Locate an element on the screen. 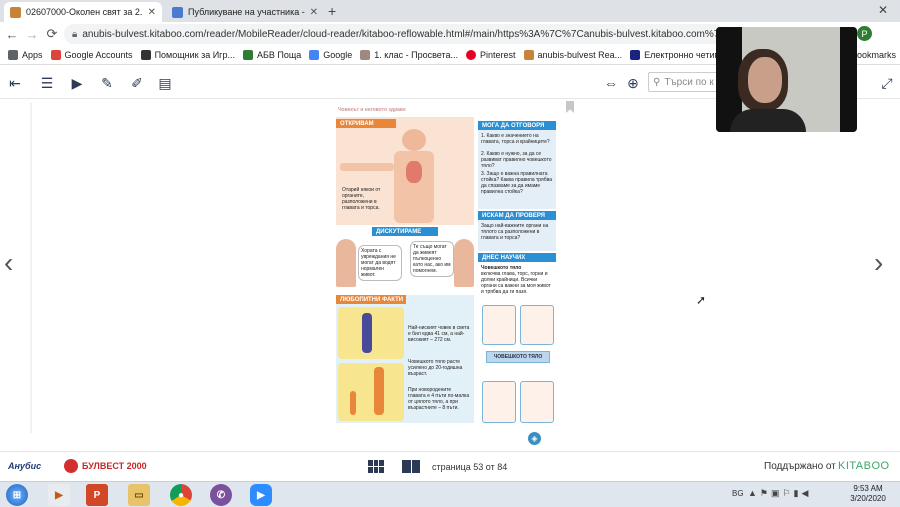  forward-arrow-icon: → is located at coordinates (32, 34).